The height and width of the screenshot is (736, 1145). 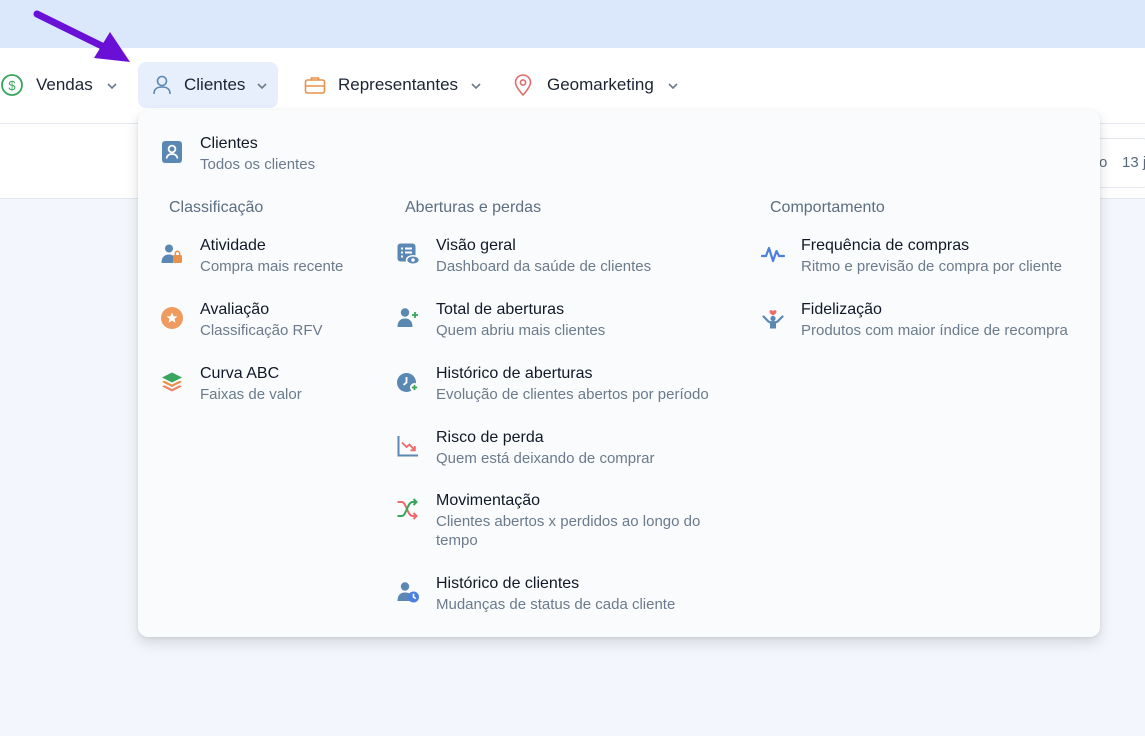 I want to click on menu-item-subtitle: Ritmo e previsão de compra por cliente, so click(x=931, y=266).